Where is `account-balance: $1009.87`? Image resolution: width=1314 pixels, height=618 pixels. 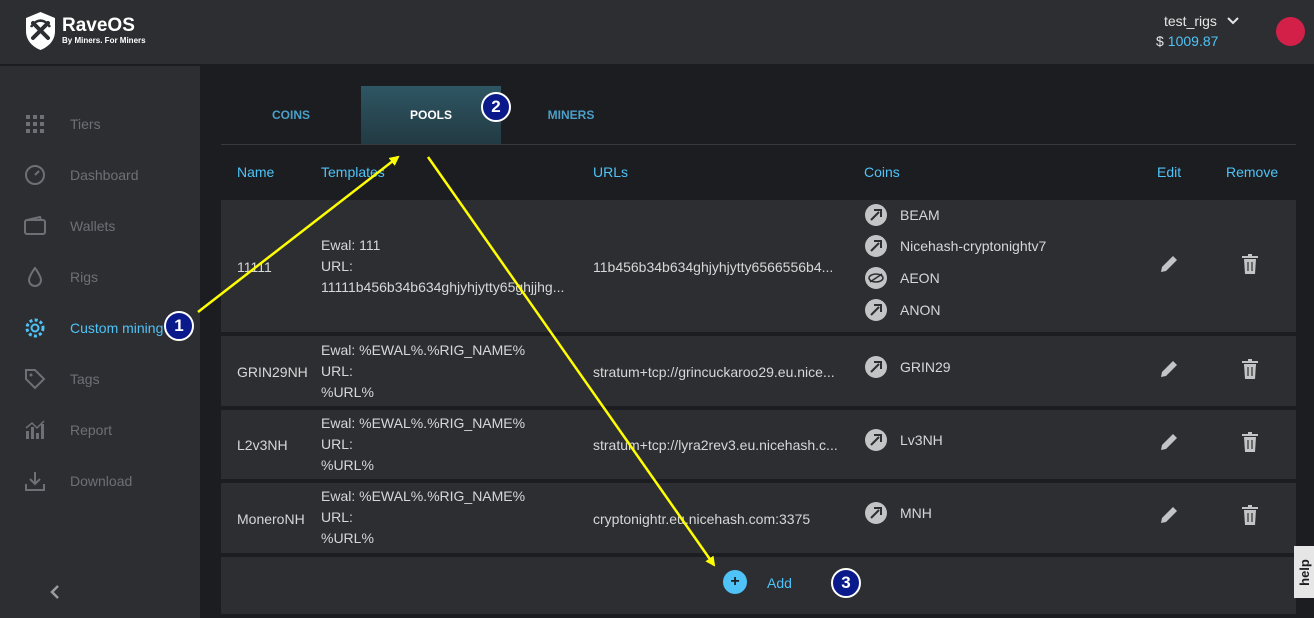 account-balance: $1009.87 is located at coordinates (1197, 41).